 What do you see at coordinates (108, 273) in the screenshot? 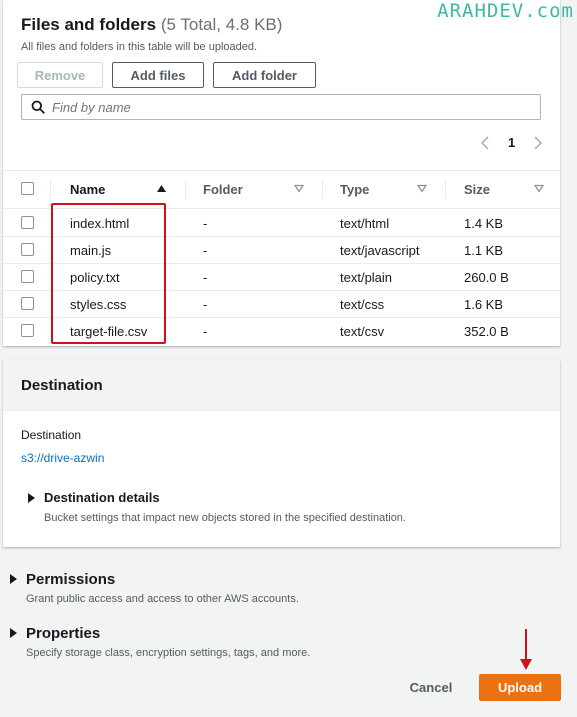
I see `annotation-highlight-box` at bounding box center [108, 273].